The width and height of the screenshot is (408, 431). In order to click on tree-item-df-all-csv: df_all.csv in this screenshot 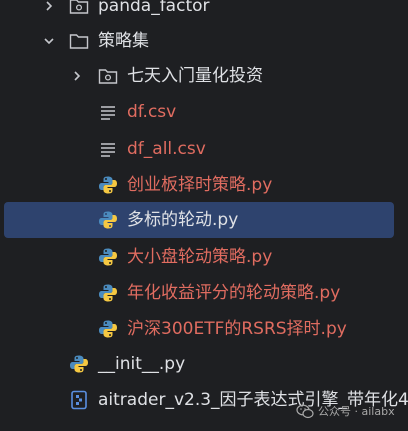, I will do `click(204, 149)`.